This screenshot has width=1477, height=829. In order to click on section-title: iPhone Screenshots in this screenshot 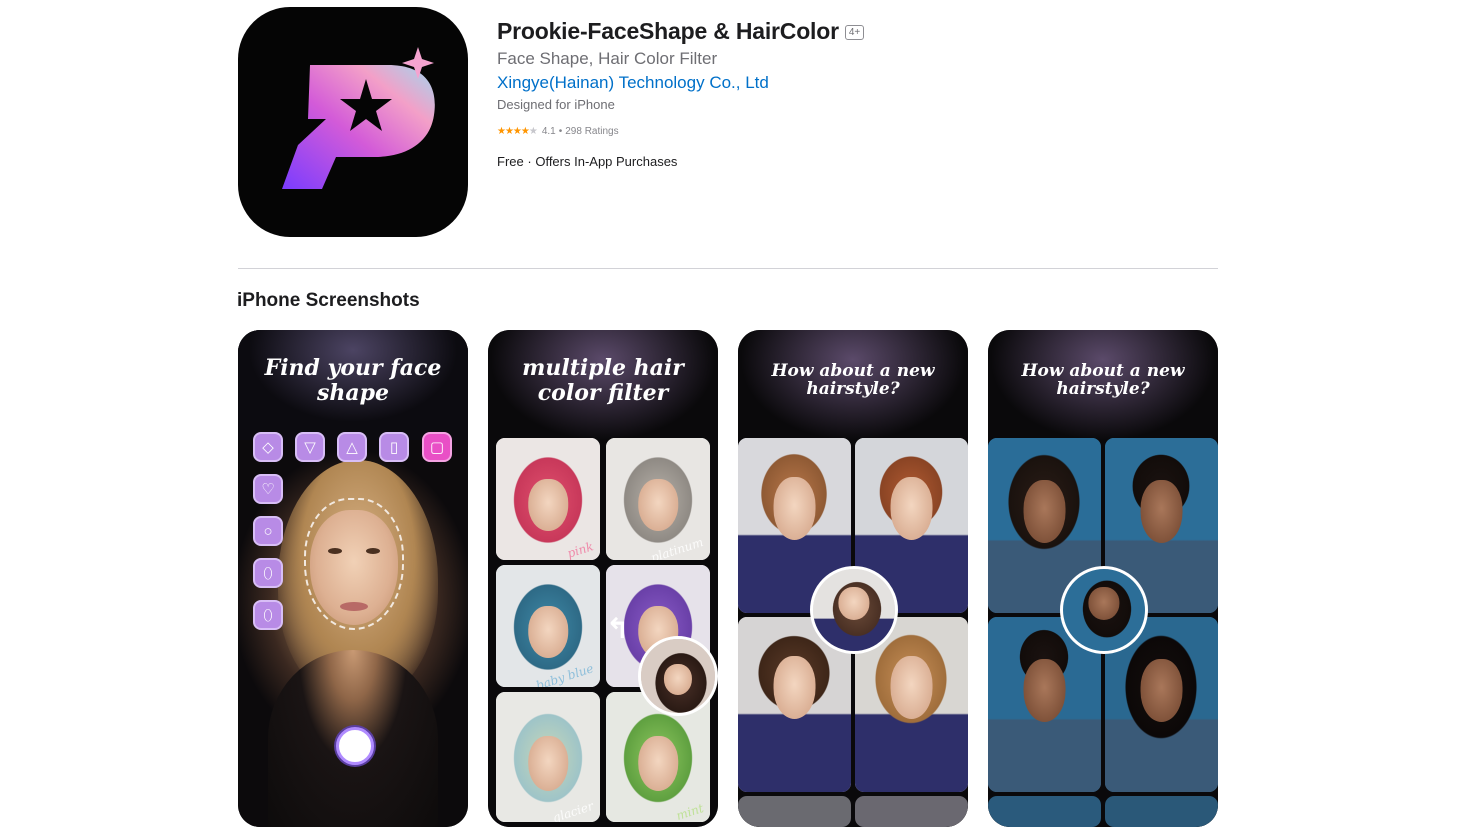, I will do `click(328, 300)`.